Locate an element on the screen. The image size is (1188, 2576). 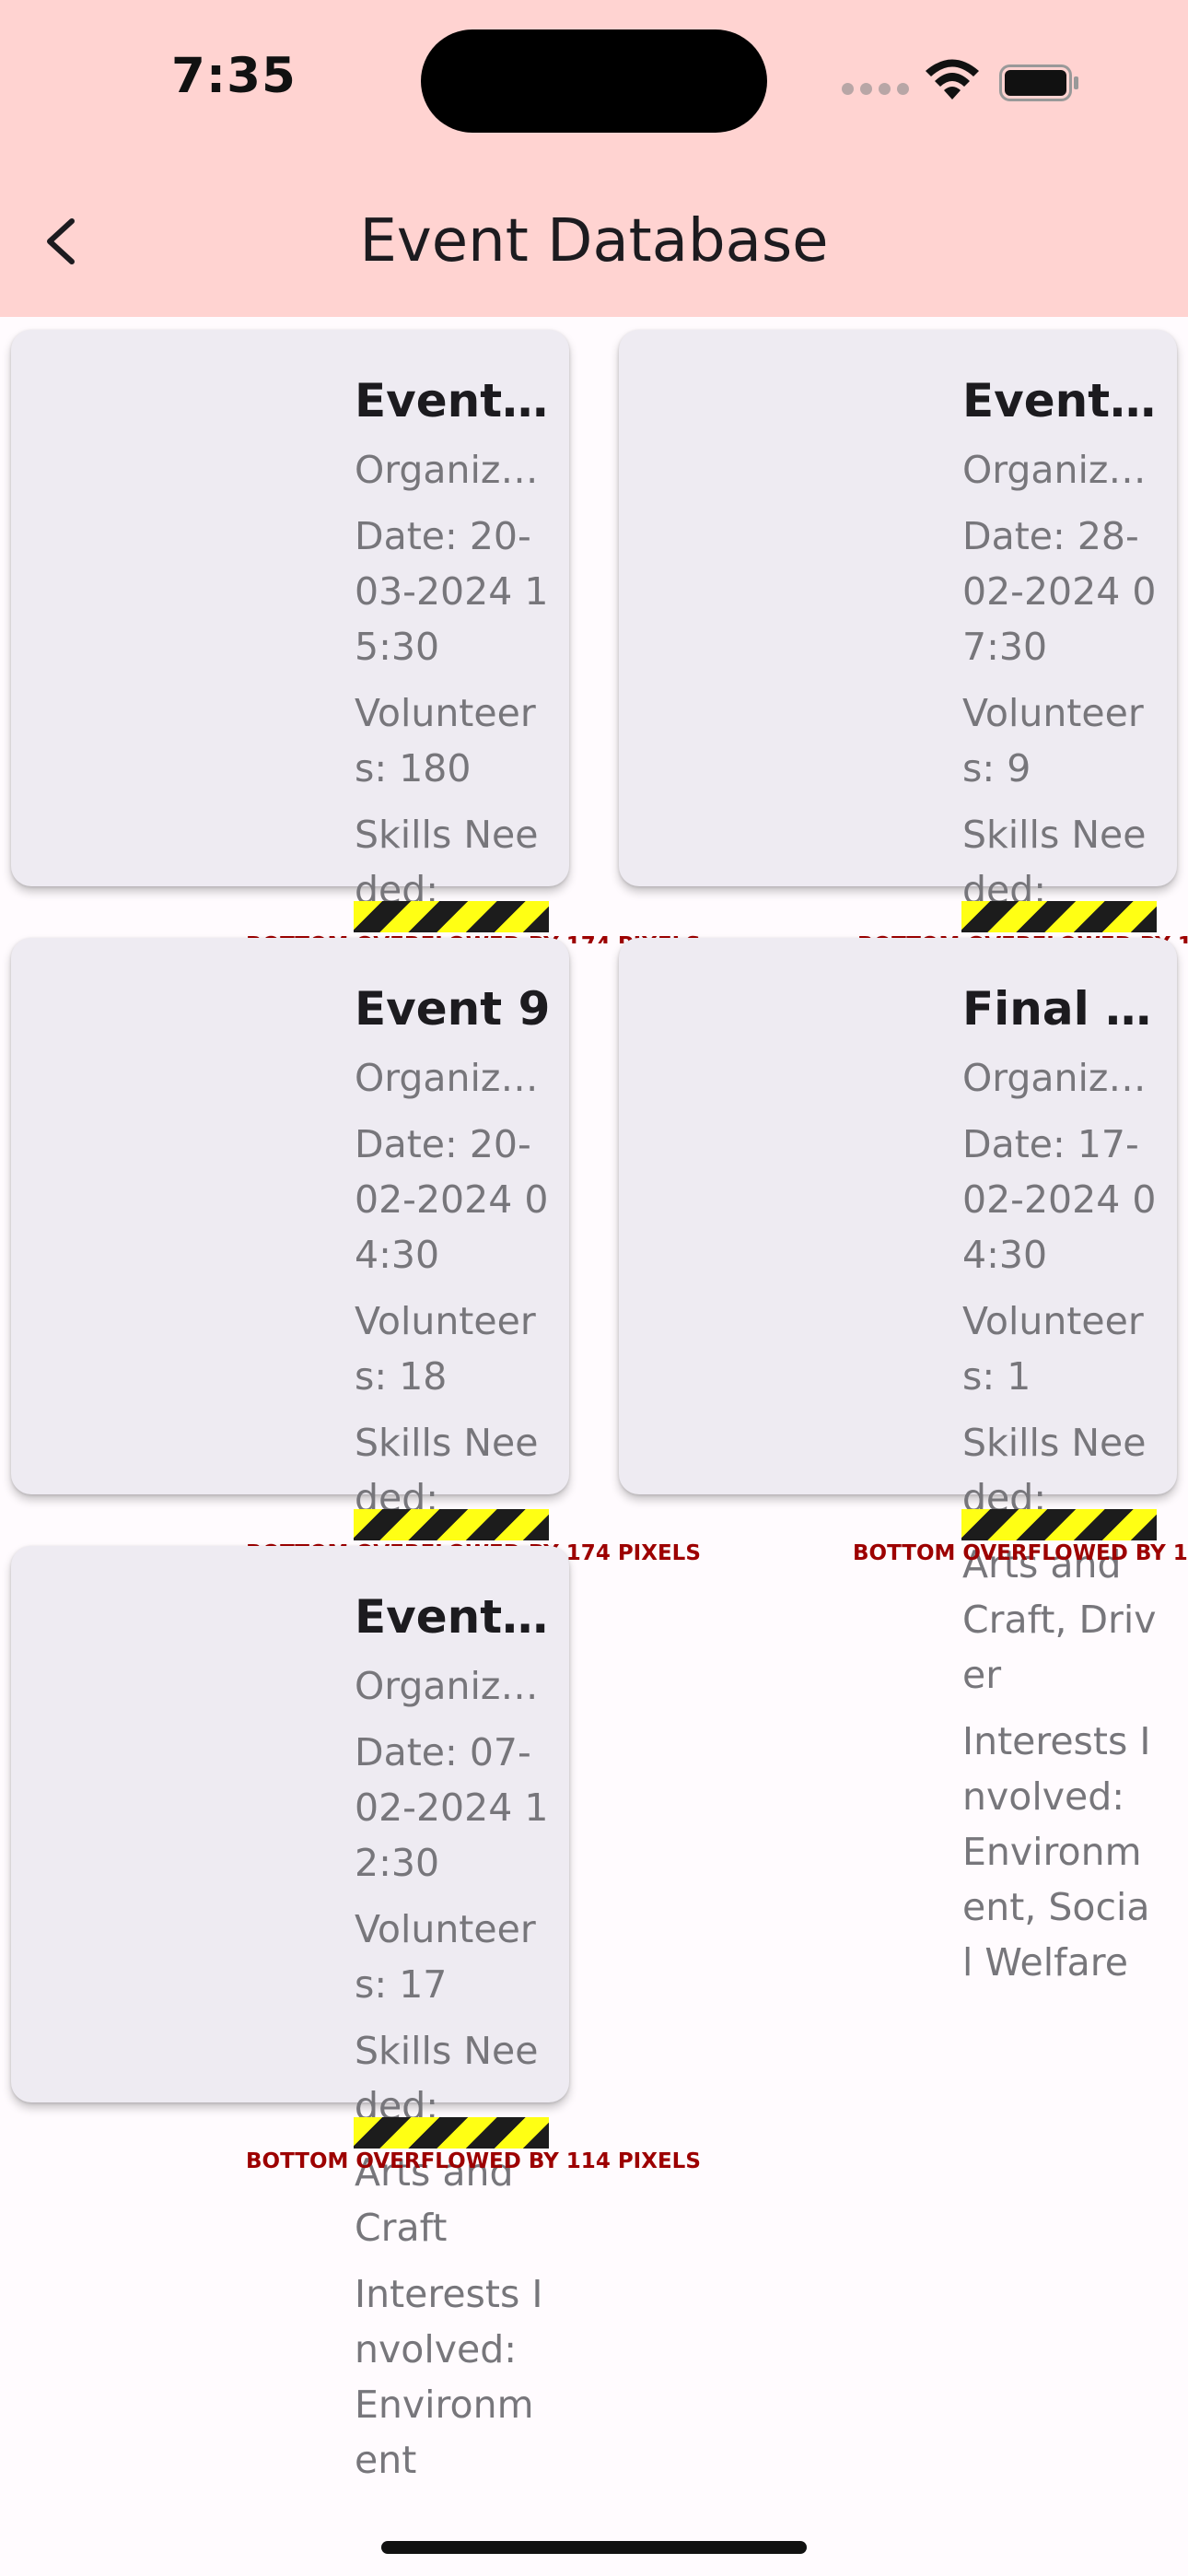
battery-icon is located at coordinates (1038, 82).